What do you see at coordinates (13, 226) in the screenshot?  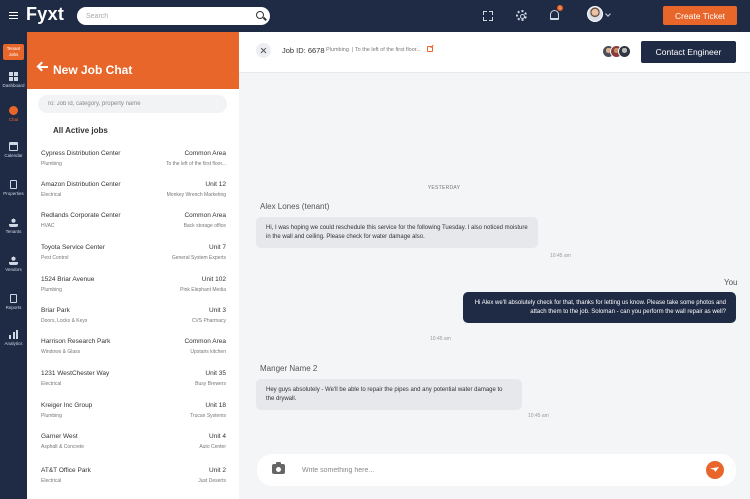 I see `nav-item-tenants: Tenants` at bounding box center [13, 226].